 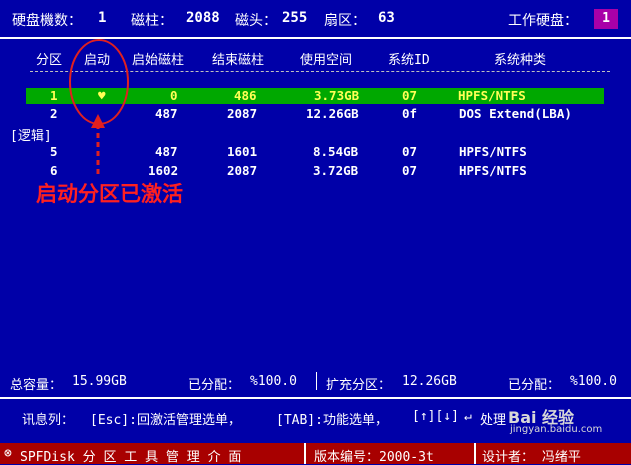 I want to click on app-title: SPFDisk 分 区 工 具 管 理 介 面, so click(x=131, y=457).